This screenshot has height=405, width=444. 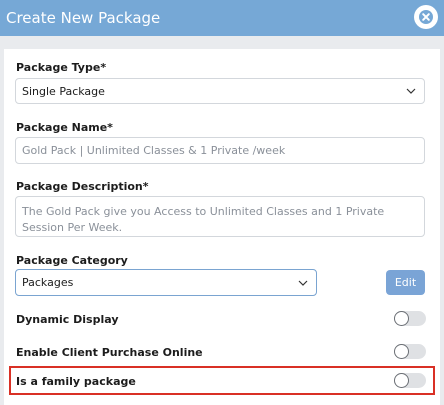 I want to click on modal-title: Create New Package, so click(x=83, y=18).